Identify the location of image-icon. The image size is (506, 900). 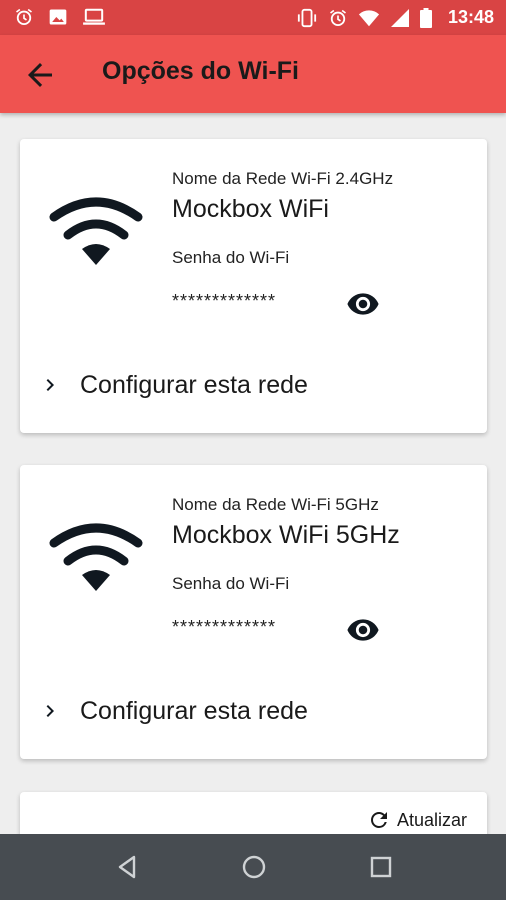
(58, 17).